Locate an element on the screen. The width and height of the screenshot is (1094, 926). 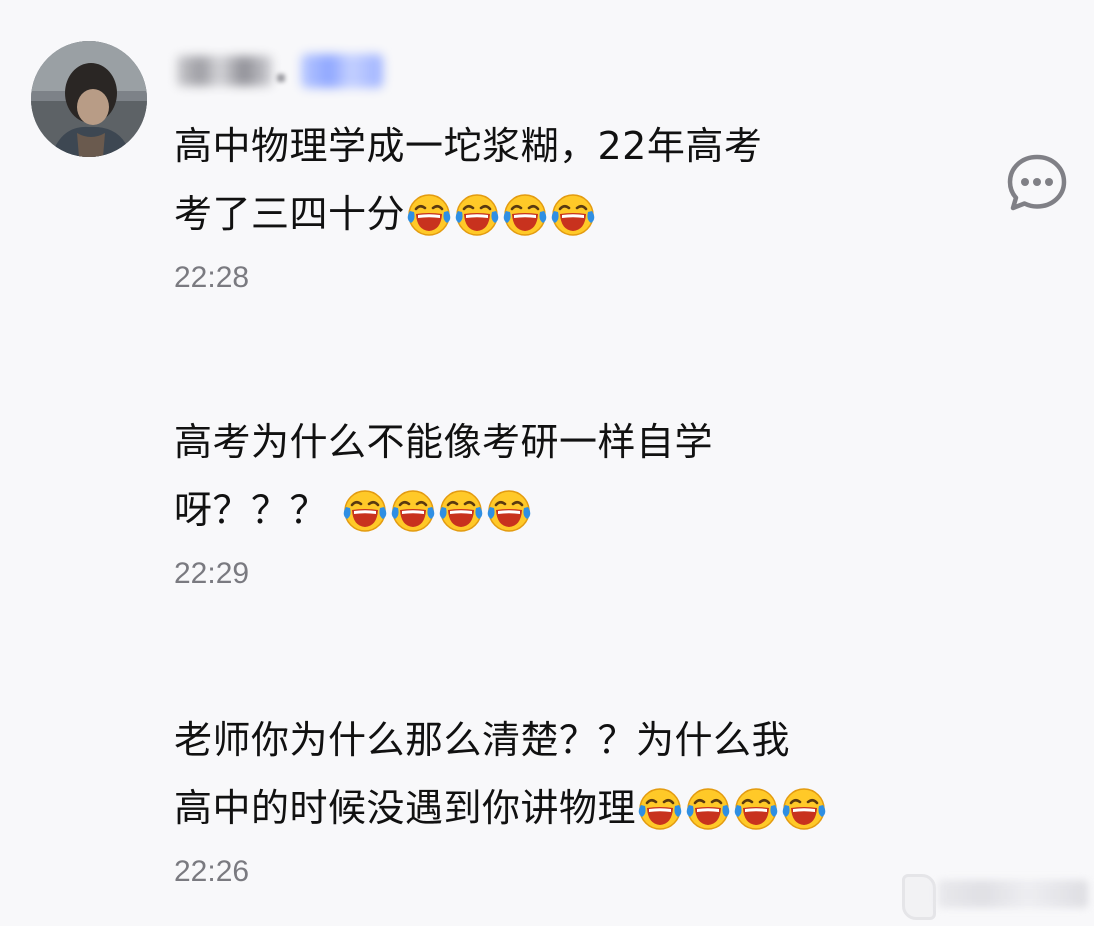
message-line: 高中物理学成一坨浆糊，22年高考 is located at coordinates (468, 146).